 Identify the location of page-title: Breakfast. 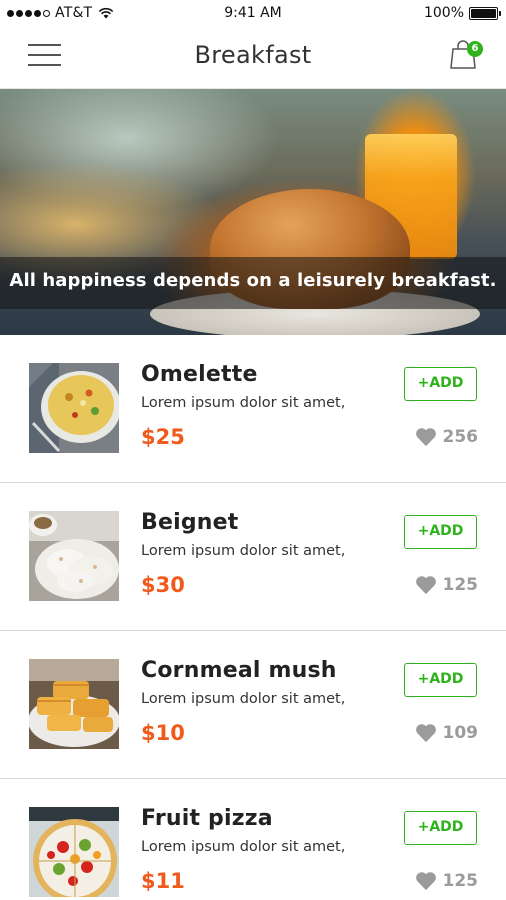
(253, 55).